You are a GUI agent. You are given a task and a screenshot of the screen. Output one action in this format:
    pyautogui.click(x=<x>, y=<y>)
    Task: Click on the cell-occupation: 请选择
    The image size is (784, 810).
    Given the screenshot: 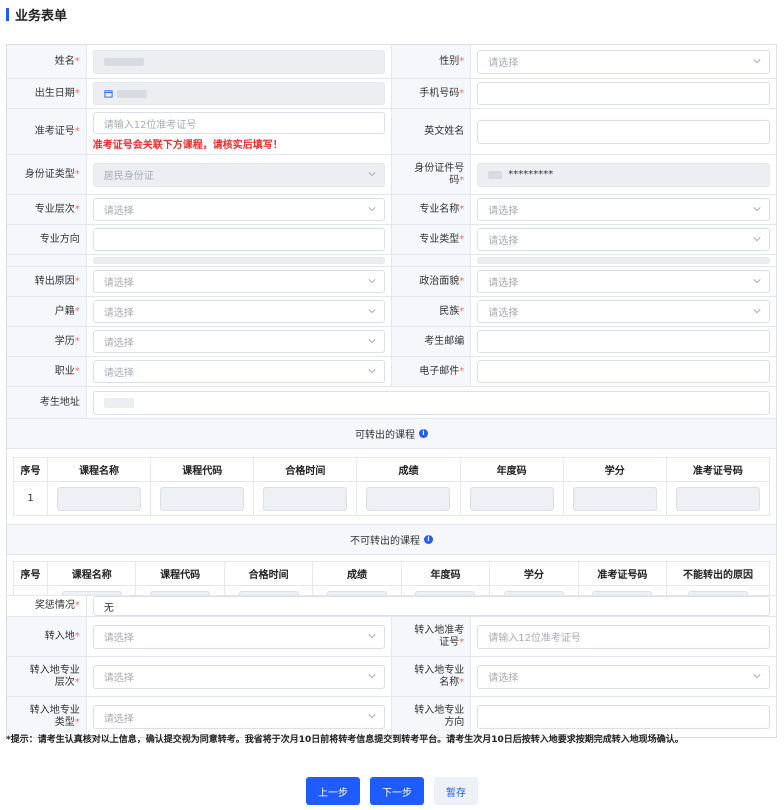 What is the action you would take?
    pyautogui.click(x=239, y=371)
    